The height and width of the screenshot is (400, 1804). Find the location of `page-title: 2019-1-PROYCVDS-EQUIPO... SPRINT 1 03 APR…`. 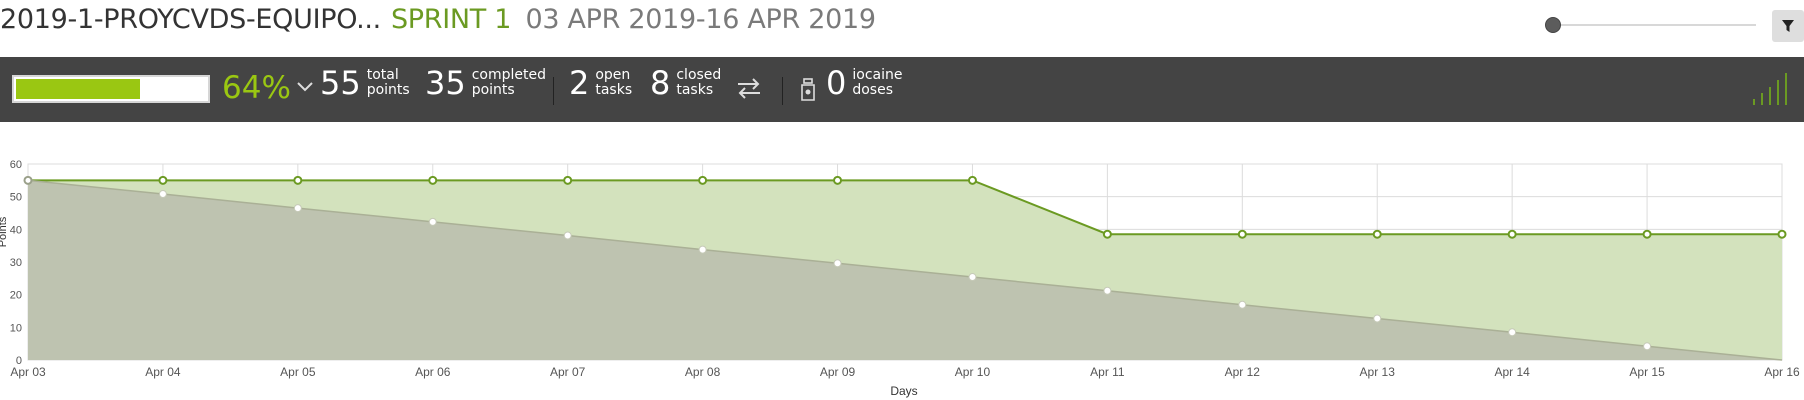

page-title: 2019-1-PROYCVDS-EQUIPO... SPRINT 1 03 APR… is located at coordinates (438, 19).